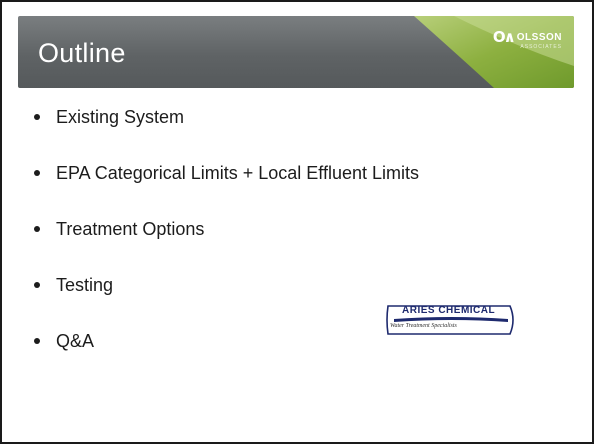 This screenshot has width=594, height=444. I want to click on bullet-text: Q&A, so click(75, 341).